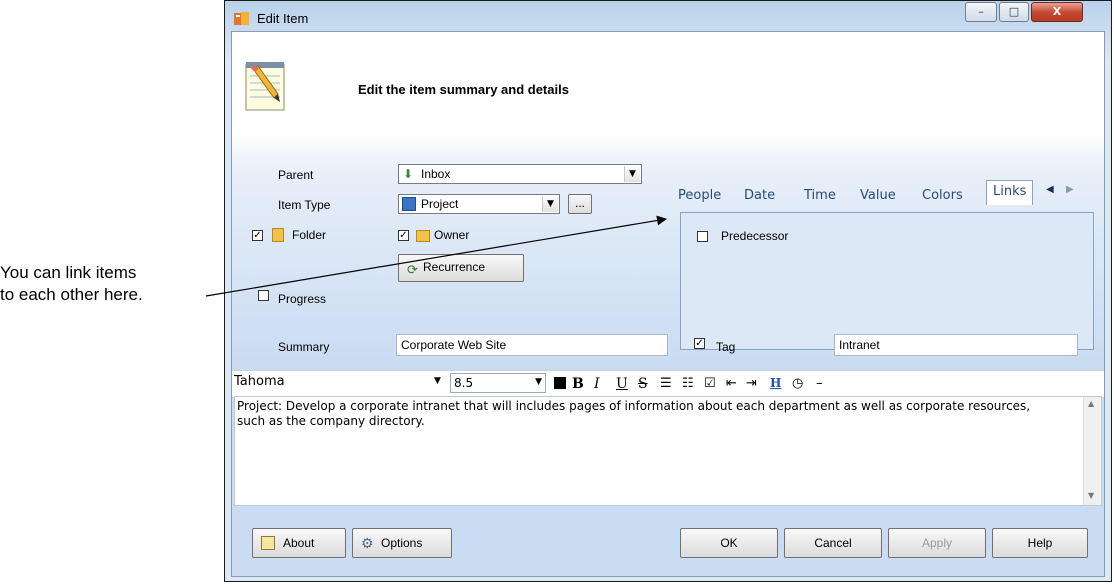 This screenshot has width=1114, height=584. Describe the element at coordinates (278, 235) in the screenshot. I see `folder-icon` at that location.